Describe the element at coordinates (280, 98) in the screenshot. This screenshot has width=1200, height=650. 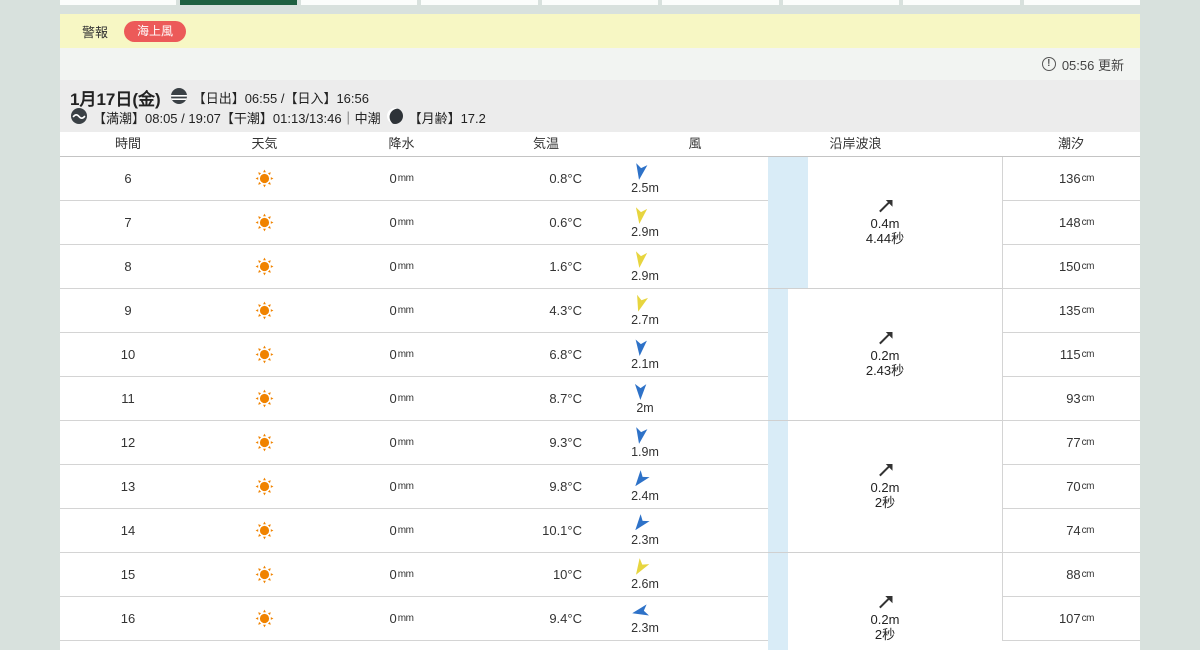
I see `sunrise-sunset-times: 【日出】06:55 /【日入】16:56` at that location.